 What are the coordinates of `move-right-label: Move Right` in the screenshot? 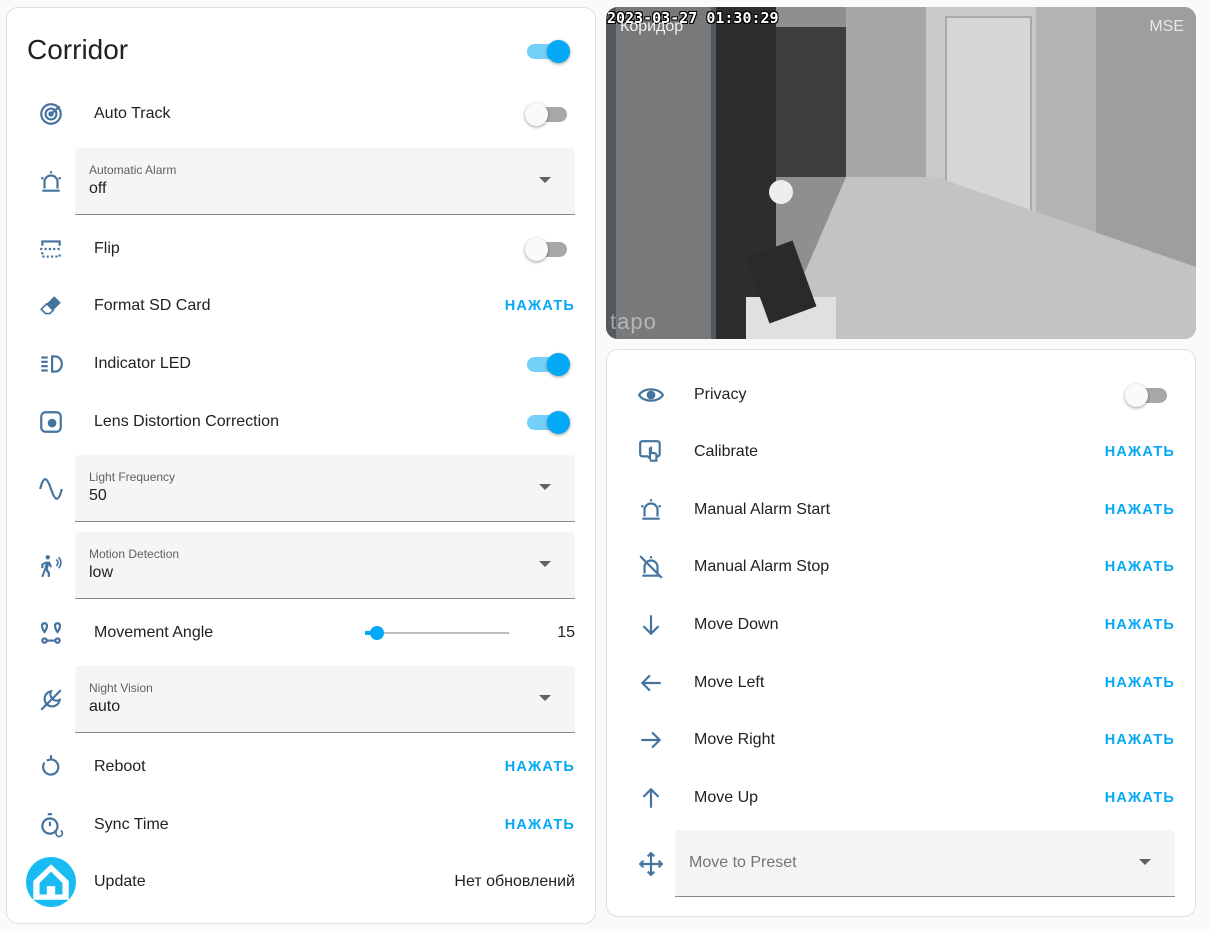 It's located at (734, 739).